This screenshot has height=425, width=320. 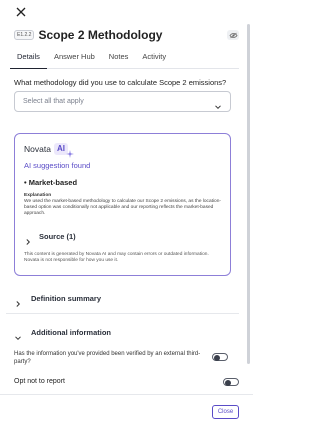 I want to click on tab-details: Details, so click(x=28, y=60).